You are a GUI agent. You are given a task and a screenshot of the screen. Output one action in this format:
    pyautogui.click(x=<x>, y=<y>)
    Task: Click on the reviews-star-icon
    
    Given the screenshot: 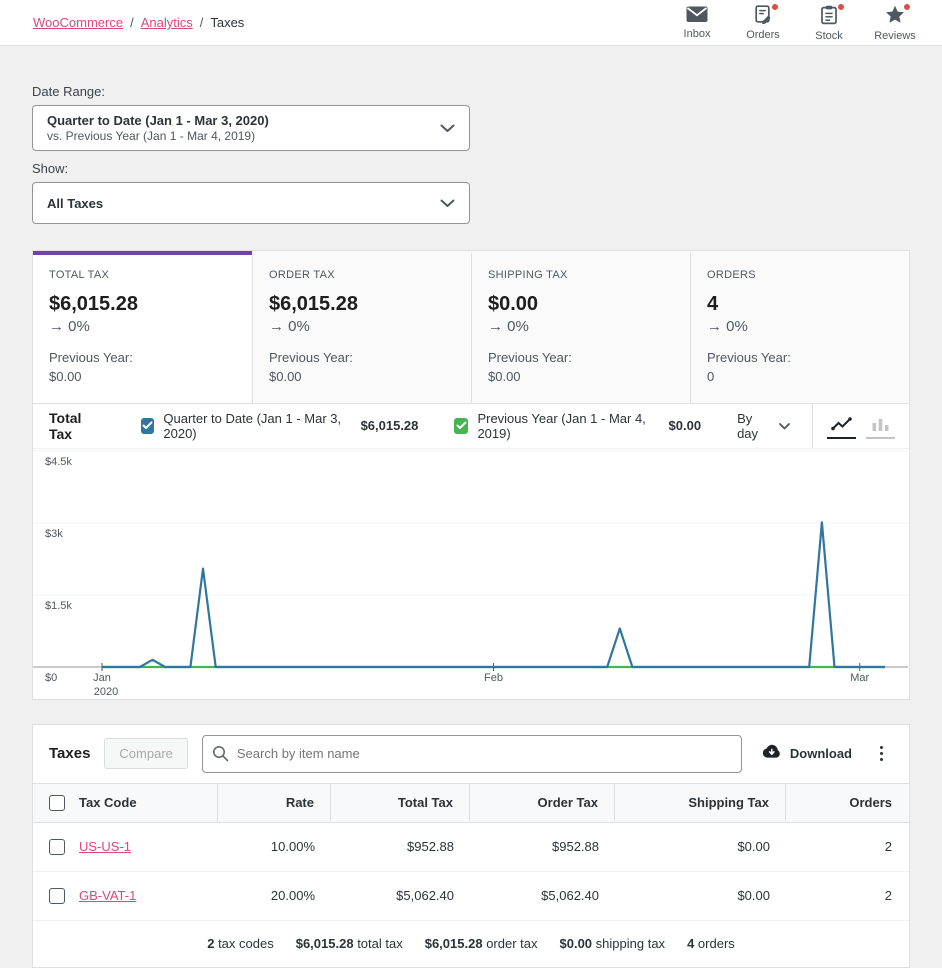 What is the action you would take?
    pyautogui.click(x=895, y=16)
    